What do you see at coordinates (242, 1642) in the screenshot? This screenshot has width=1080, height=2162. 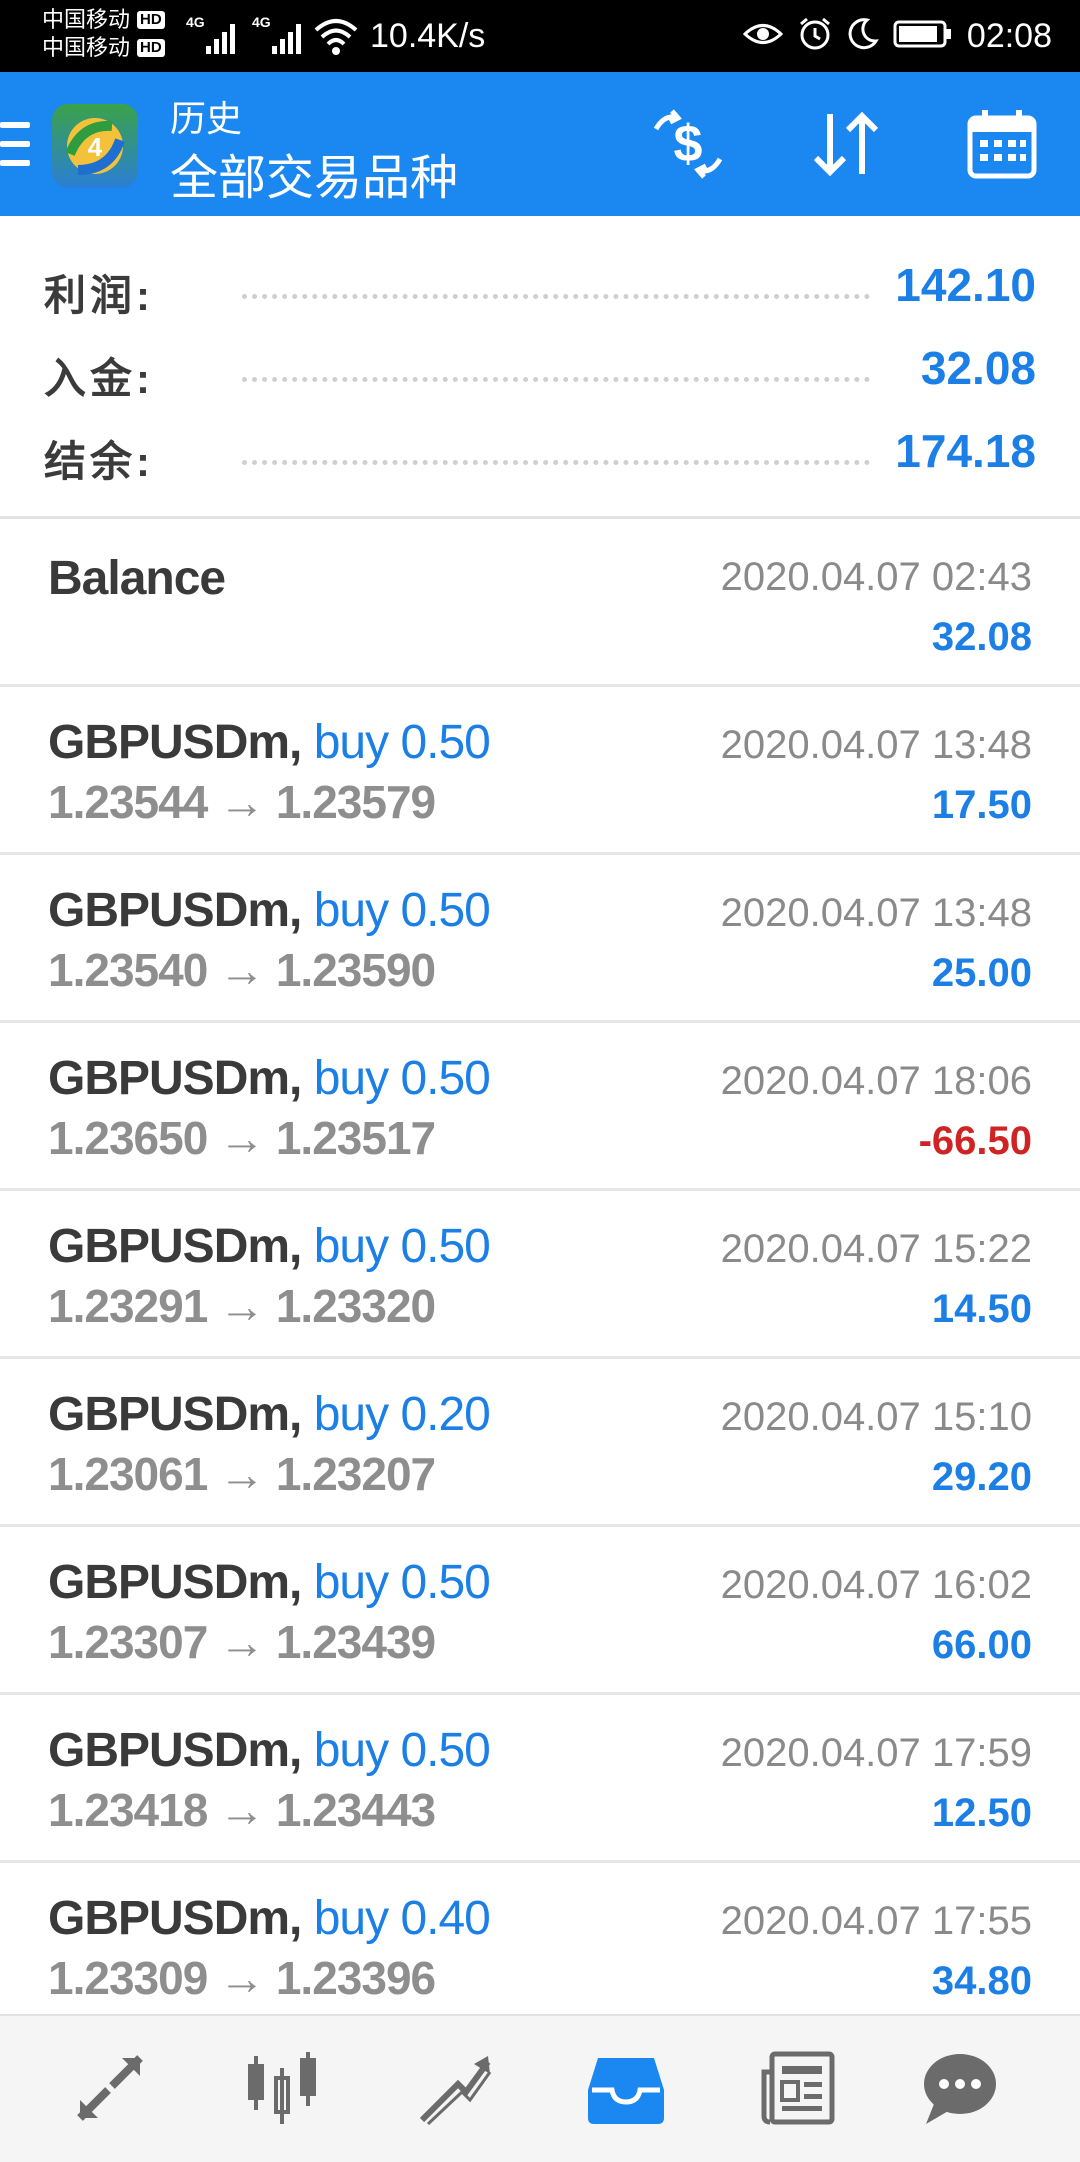 I see `deal-prices: 1.23307 → 1.23439` at bounding box center [242, 1642].